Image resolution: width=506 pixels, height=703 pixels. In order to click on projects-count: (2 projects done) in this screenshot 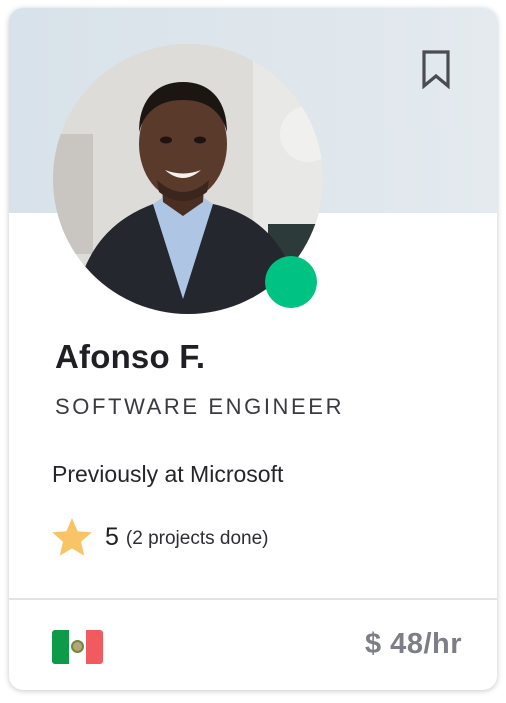, I will do `click(197, 538)`.